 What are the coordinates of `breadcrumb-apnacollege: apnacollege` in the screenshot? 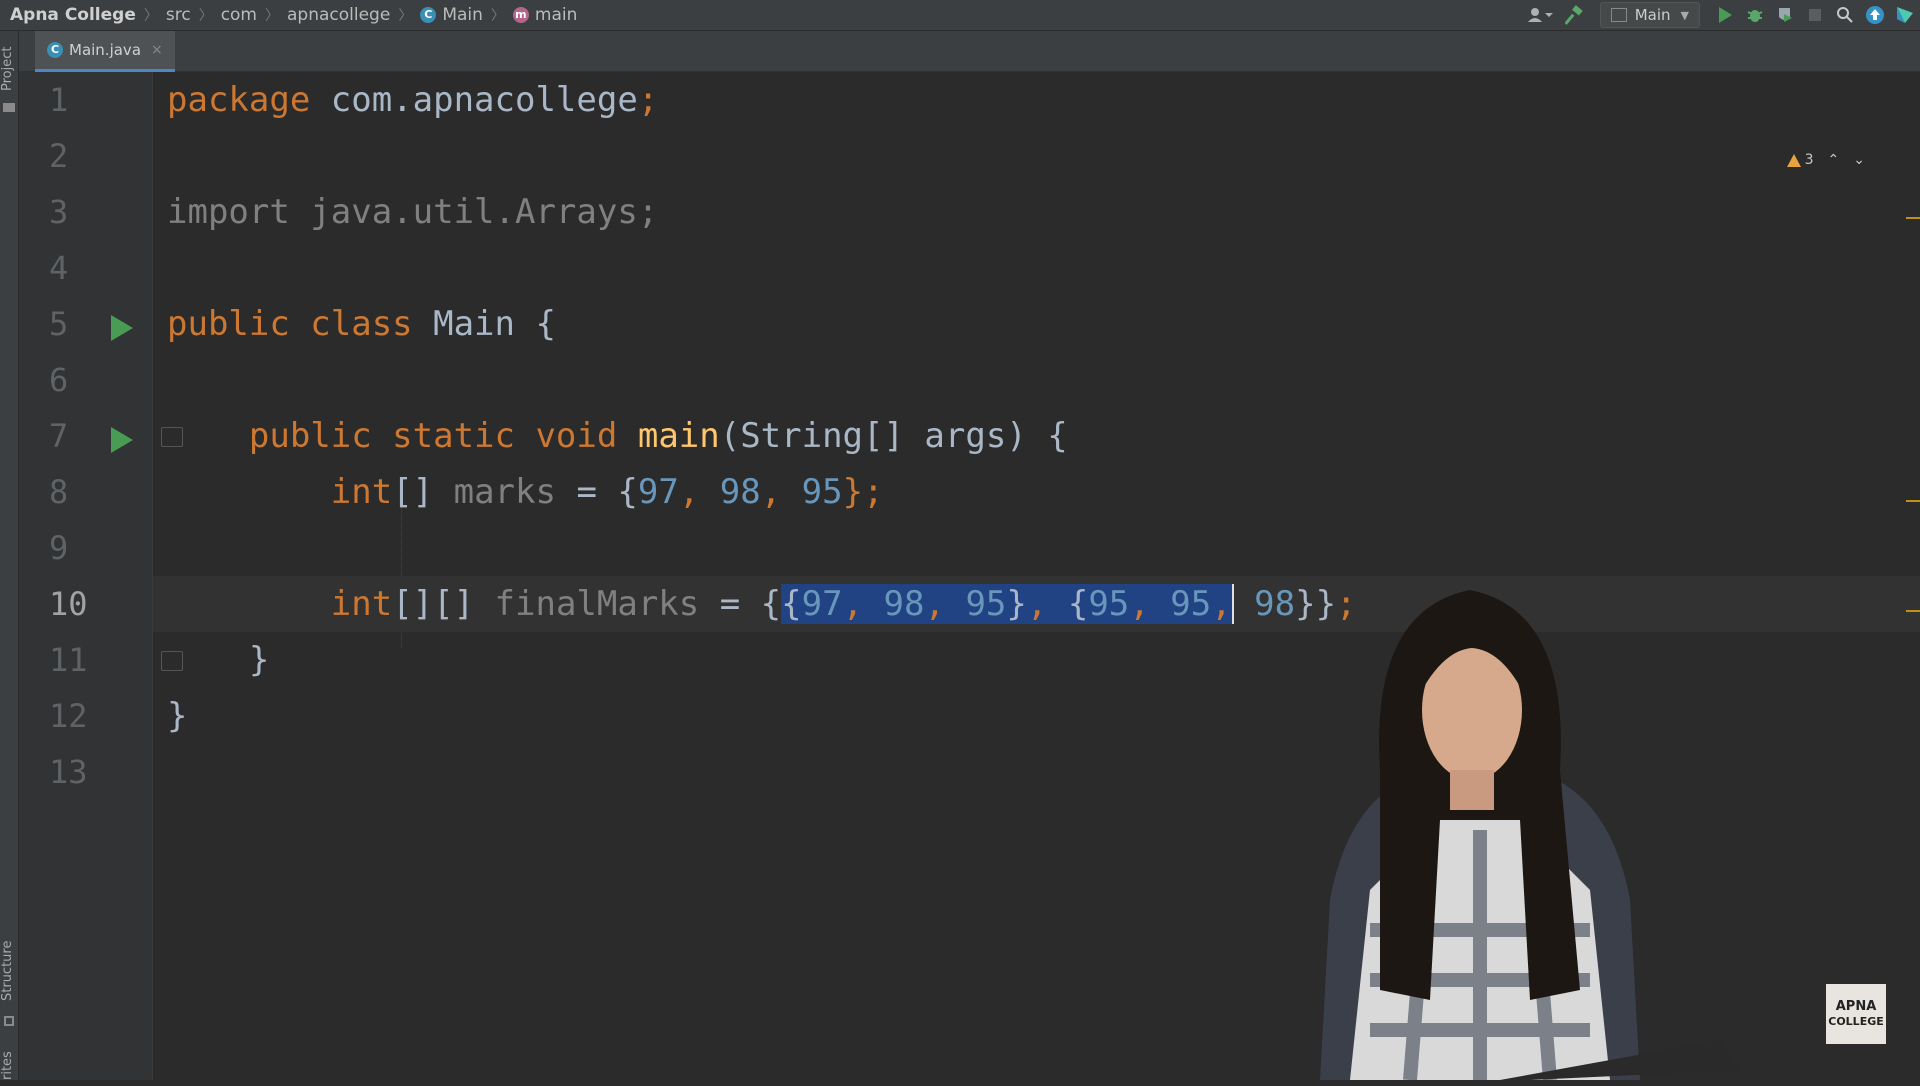 It's located at (338, 15).